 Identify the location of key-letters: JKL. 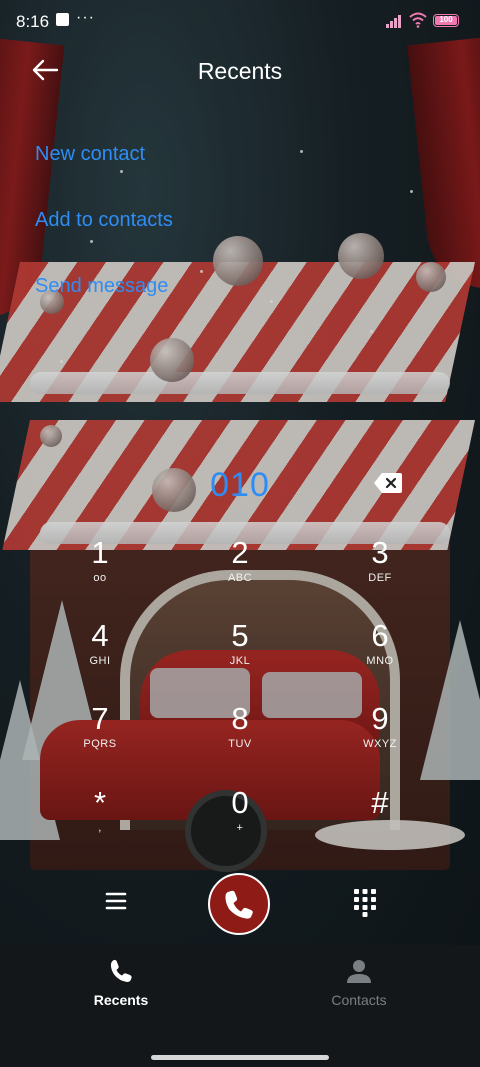
(240, 661).